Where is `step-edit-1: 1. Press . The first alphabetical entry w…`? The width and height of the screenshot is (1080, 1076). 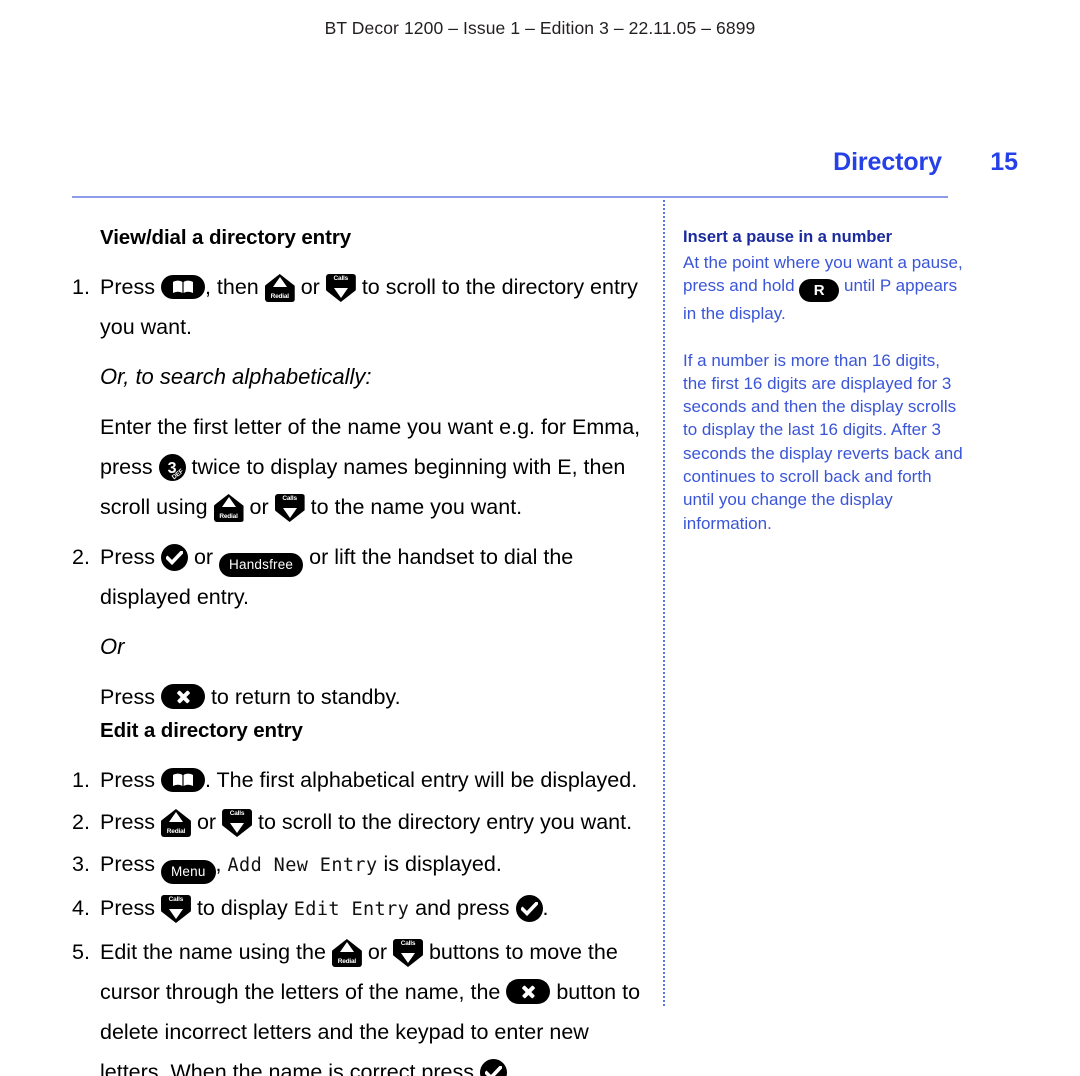
step-edit-1: 1. Press . The first alphabetical entry w… is located at coordinates (358, 780).